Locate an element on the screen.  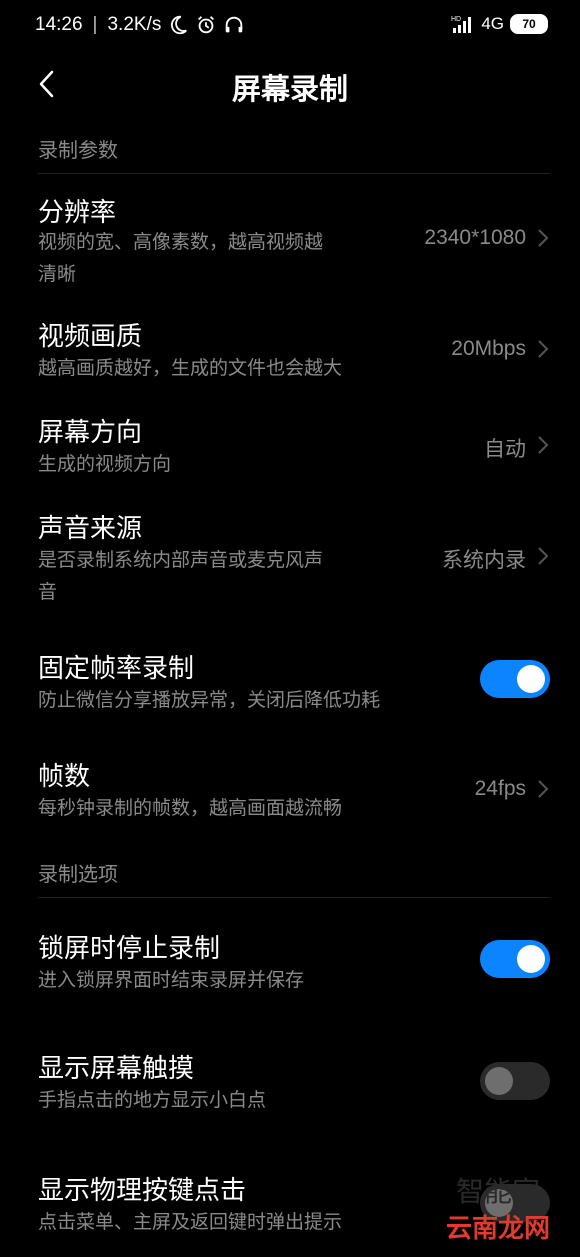
setting-title: 声音来源 is located at coordinates (90, 529).